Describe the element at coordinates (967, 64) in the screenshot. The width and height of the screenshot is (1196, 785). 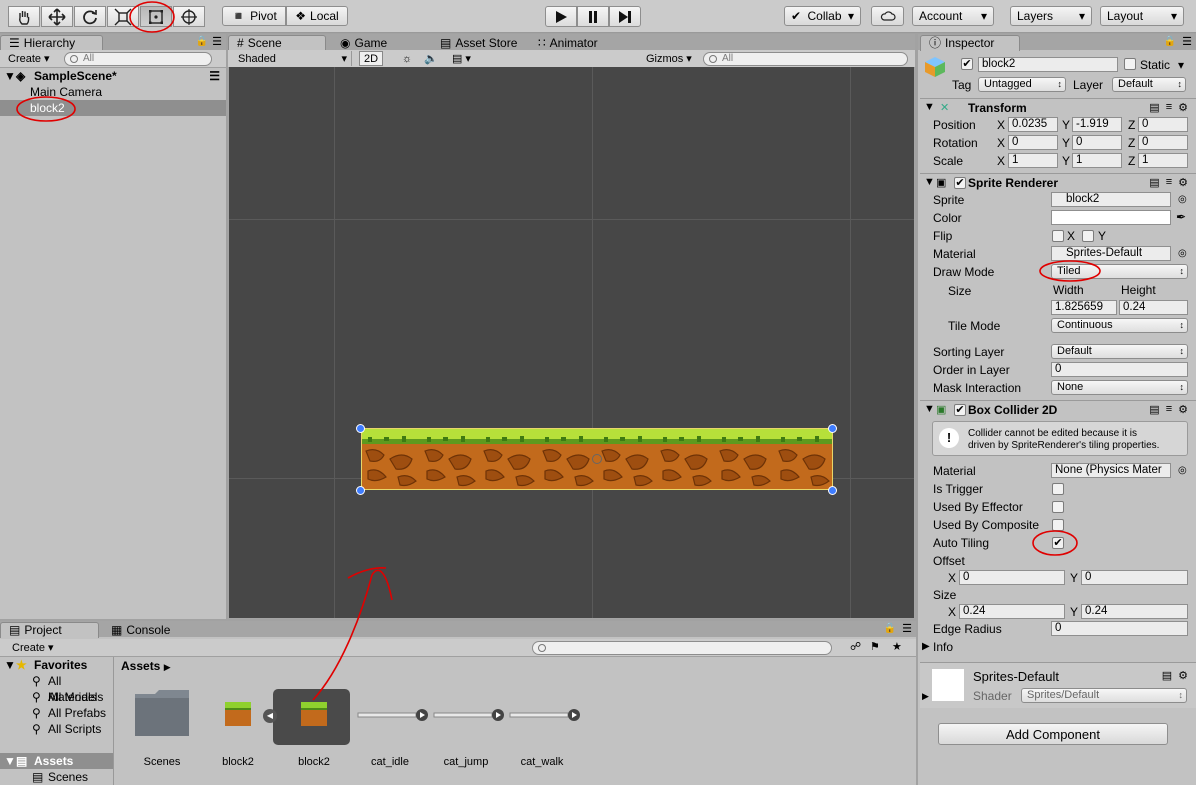
I see `active-checkbox: ✔` at that location.